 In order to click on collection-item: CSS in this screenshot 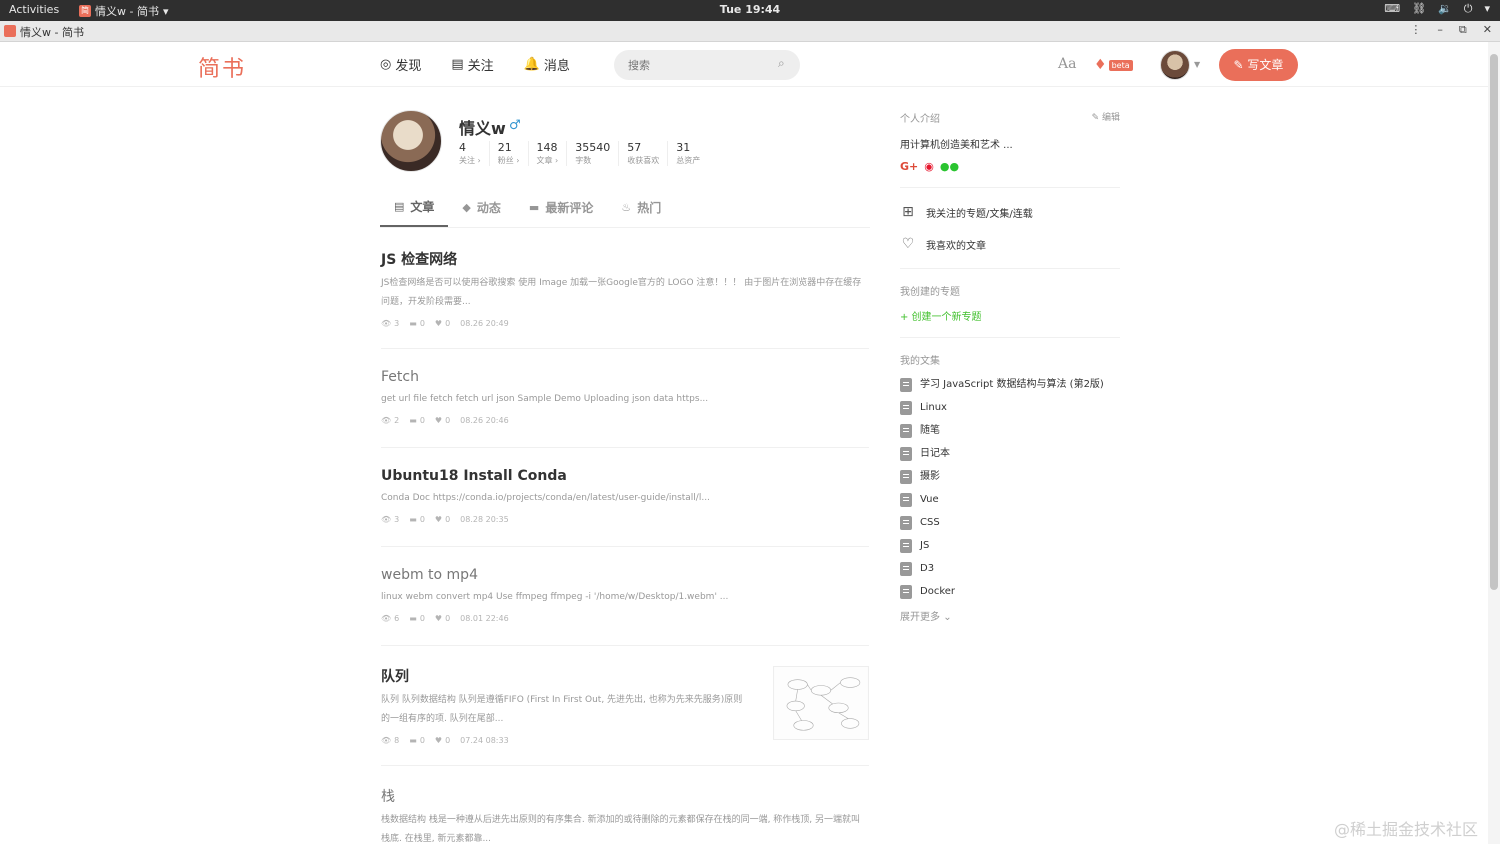, I will do `click(1010, 522)`.